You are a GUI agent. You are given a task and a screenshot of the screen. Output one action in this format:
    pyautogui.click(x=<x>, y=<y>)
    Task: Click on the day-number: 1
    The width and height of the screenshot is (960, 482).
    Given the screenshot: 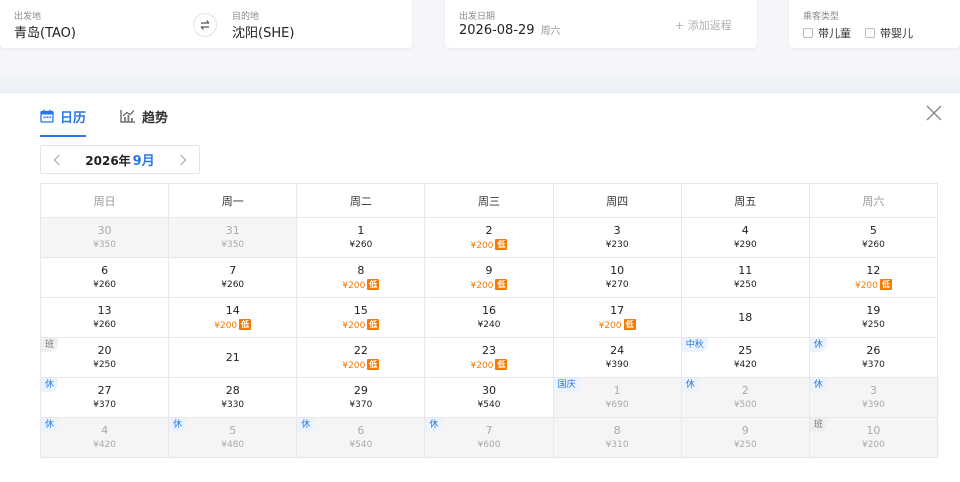 What is the action you would take?
    pyautogui.click(x=361, y=230)
    